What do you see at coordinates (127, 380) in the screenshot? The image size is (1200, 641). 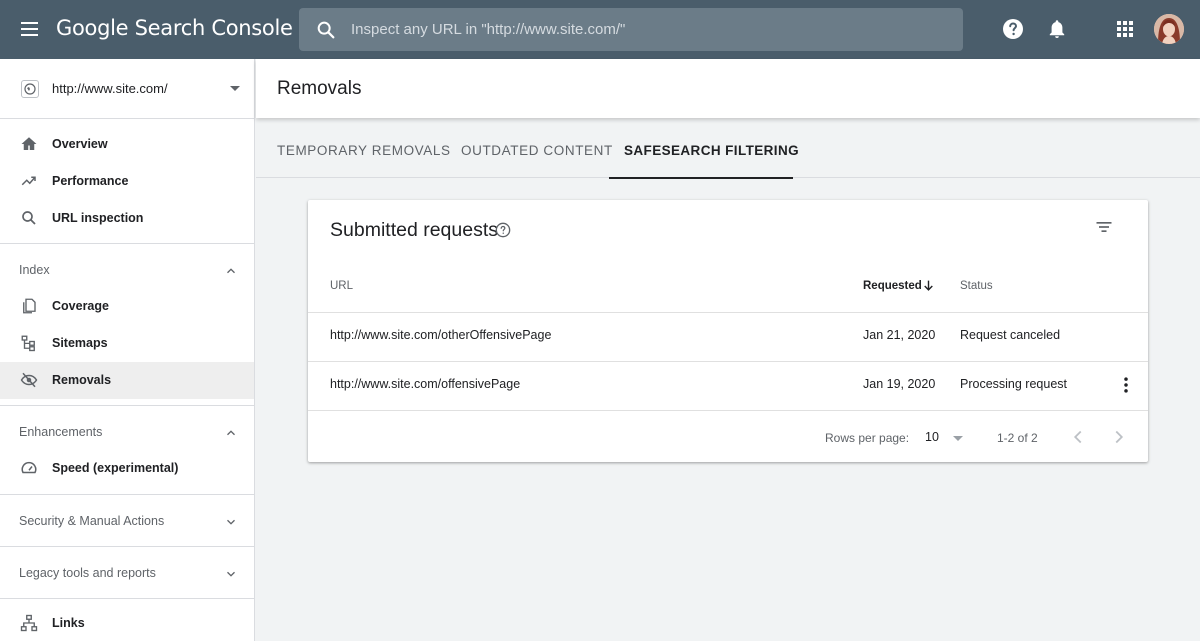 I see `sidebar-item-removals: Removals` at bounding box center [127, 380].